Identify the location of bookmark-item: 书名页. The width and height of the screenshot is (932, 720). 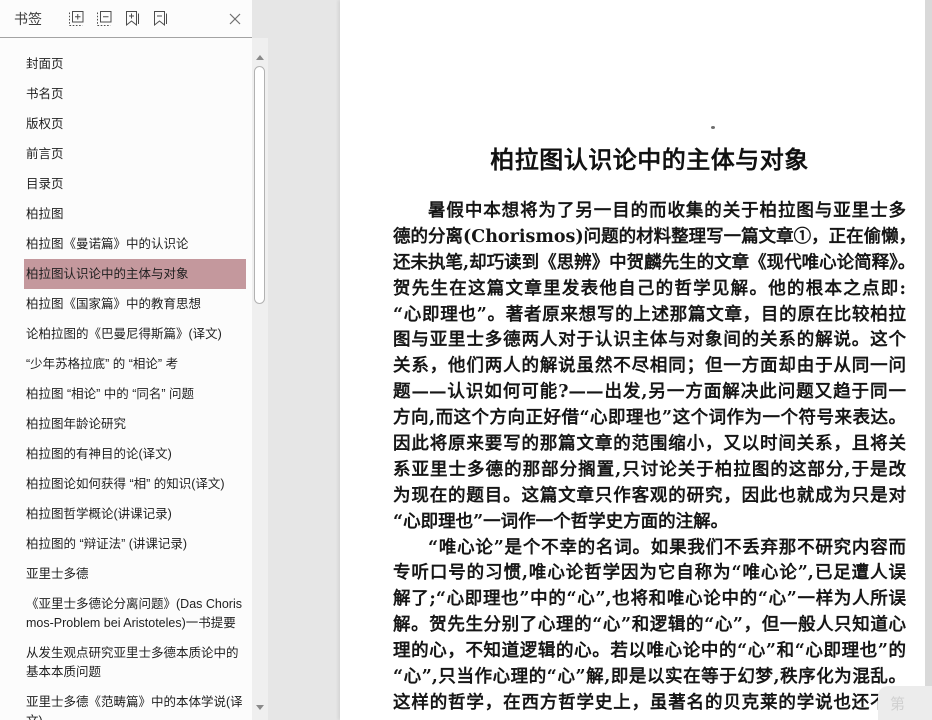
(135, 94).